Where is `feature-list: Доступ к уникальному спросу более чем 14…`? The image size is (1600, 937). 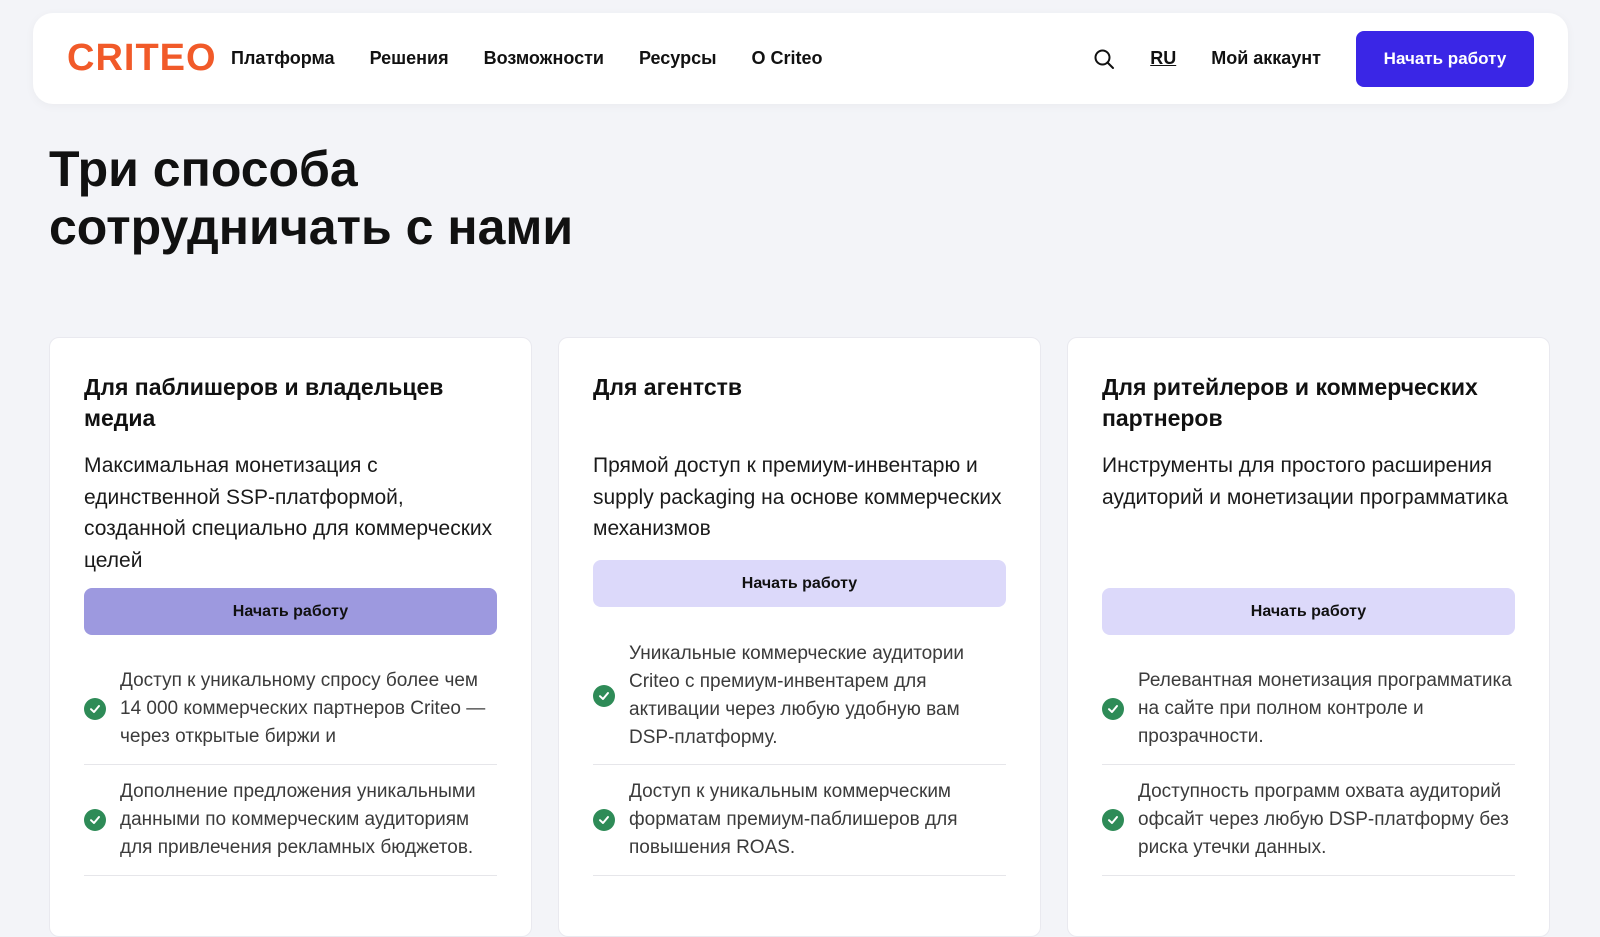
feature-list: Доступ к уникальному спросу более чем 14… is located at coordinates (290, 765).